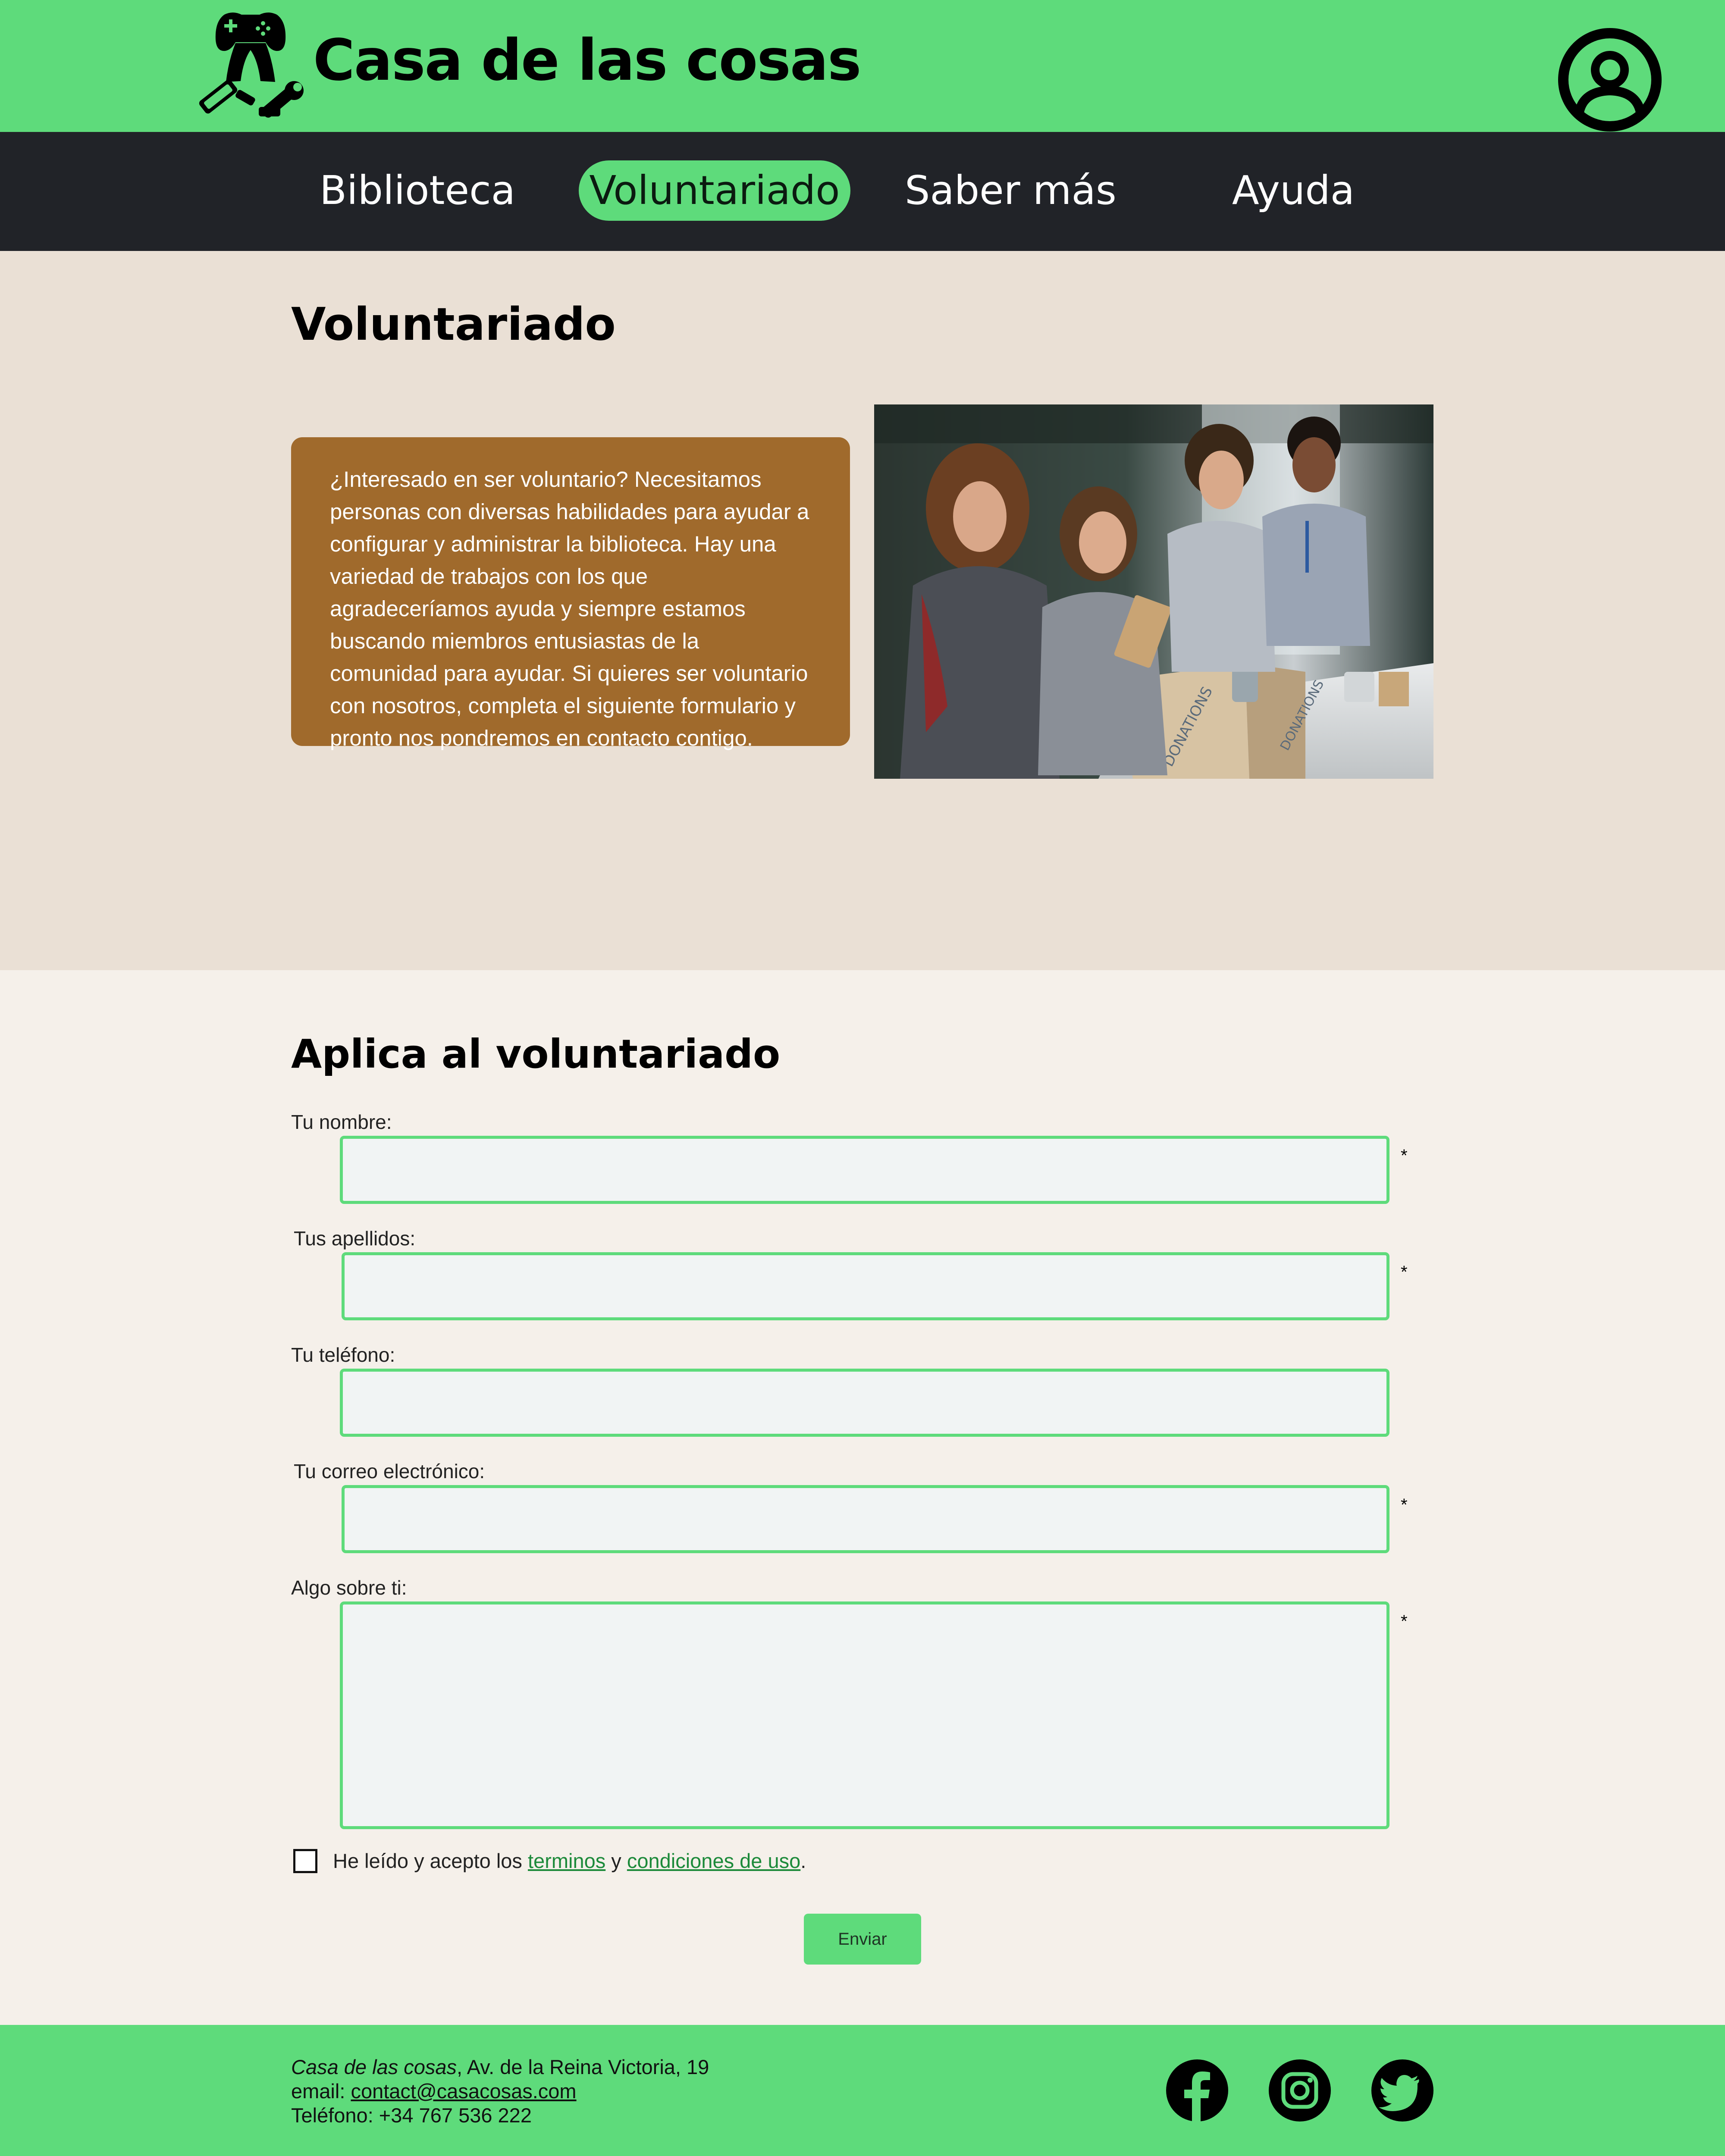  I want to click on site-title: Casa de las cosas, so click(587, 60).